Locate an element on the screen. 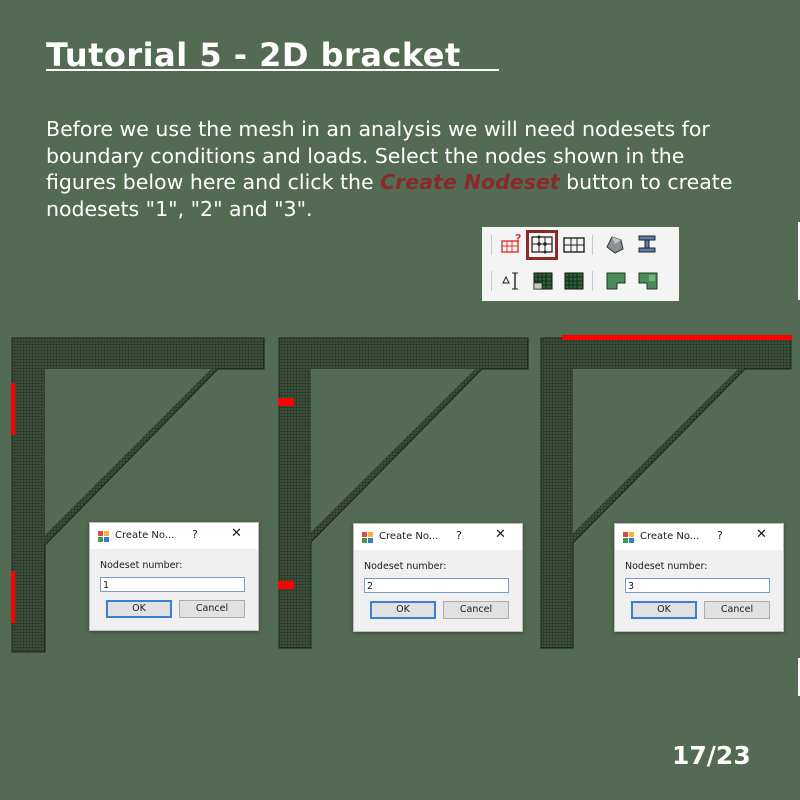 The width and height of the screenshot is (800, 800). create-nodeset-highlight: Create Nodeset is located at coordinates (470, 182).